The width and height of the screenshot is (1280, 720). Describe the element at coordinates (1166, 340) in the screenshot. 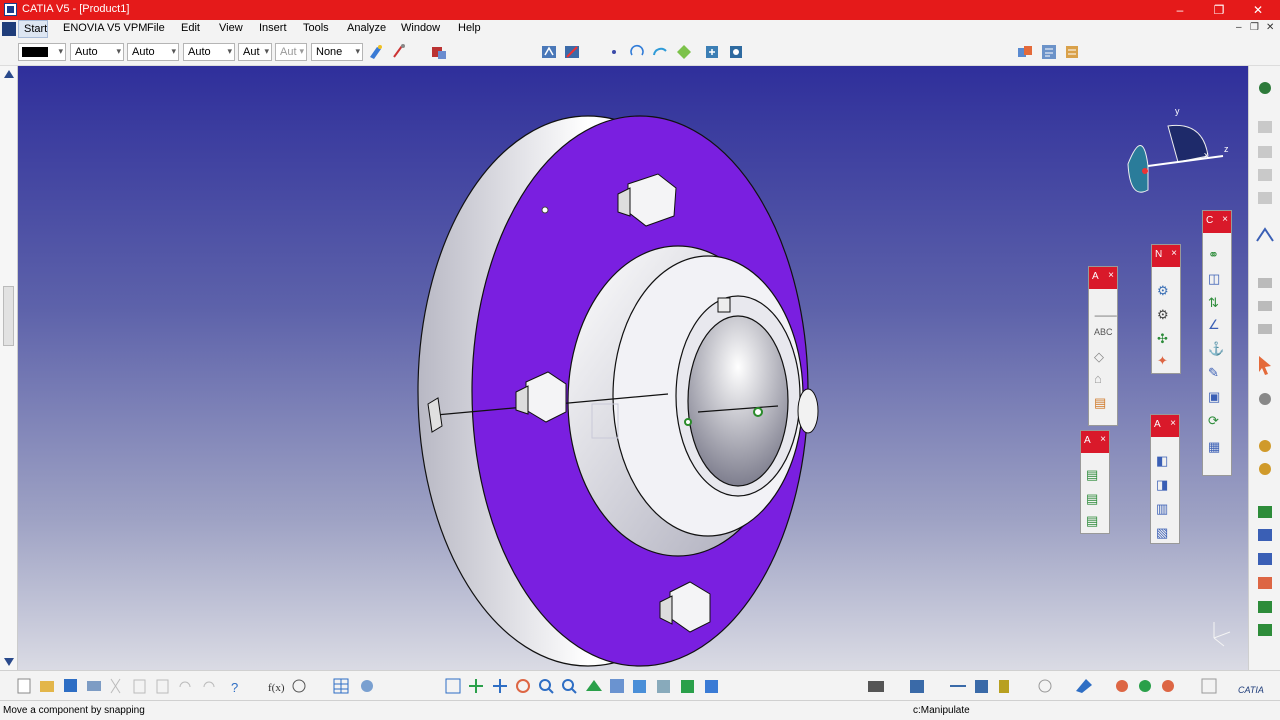

I see `smart-move-icon: ✣` at that location.